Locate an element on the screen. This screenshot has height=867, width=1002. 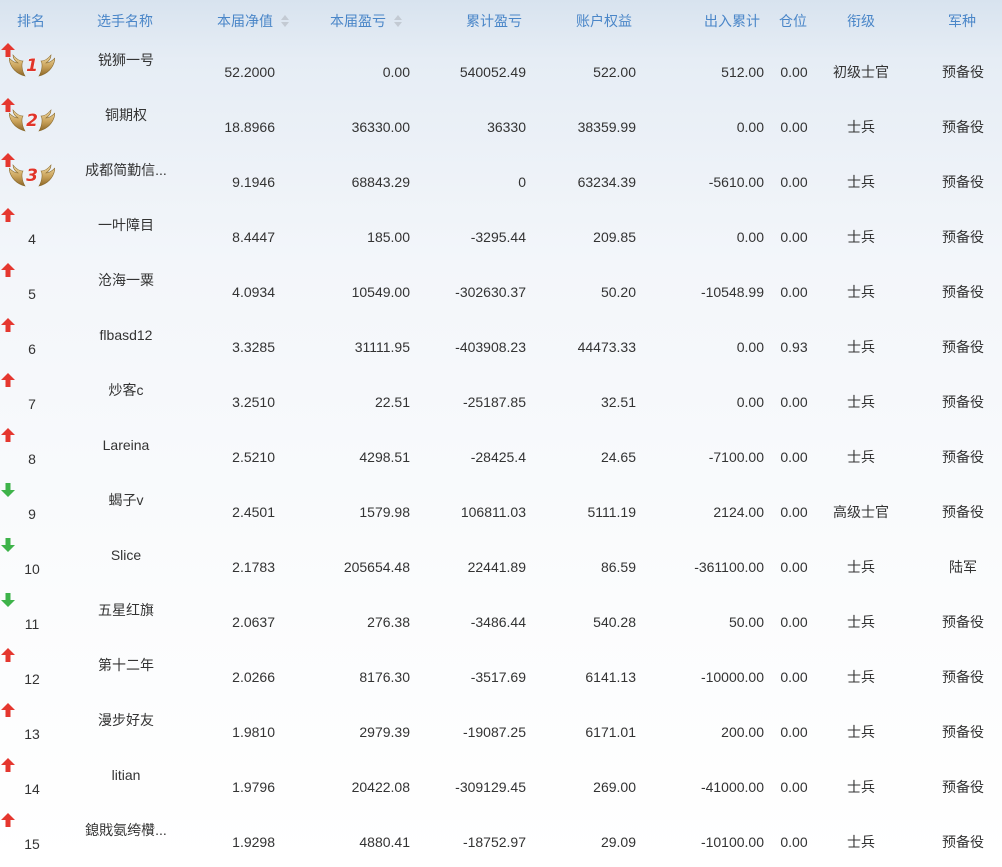
net-value: 2.0637 is located at coordinates (253, 622).